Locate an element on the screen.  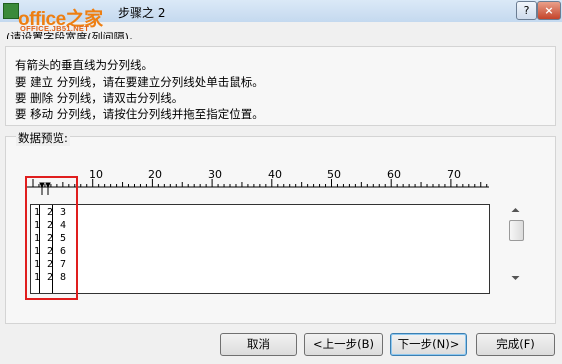
finish-button: 完成(F) is located at coordinates (515, 344).